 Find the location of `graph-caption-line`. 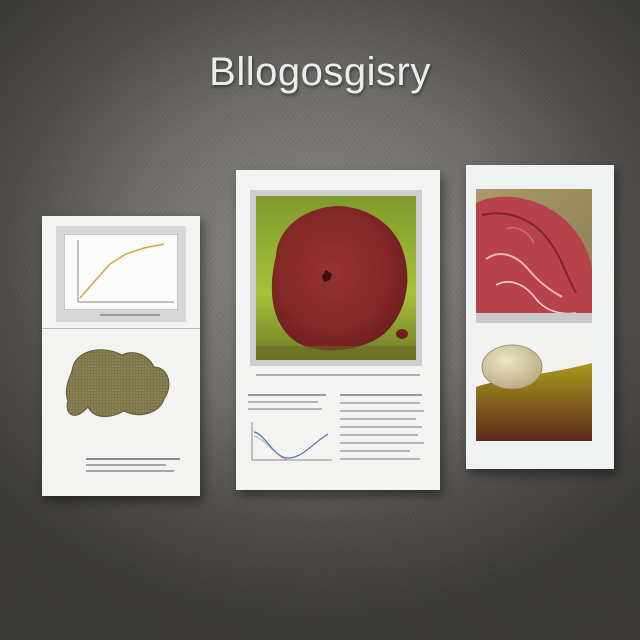

graph-caption-line is located at coordinates (130, 315).